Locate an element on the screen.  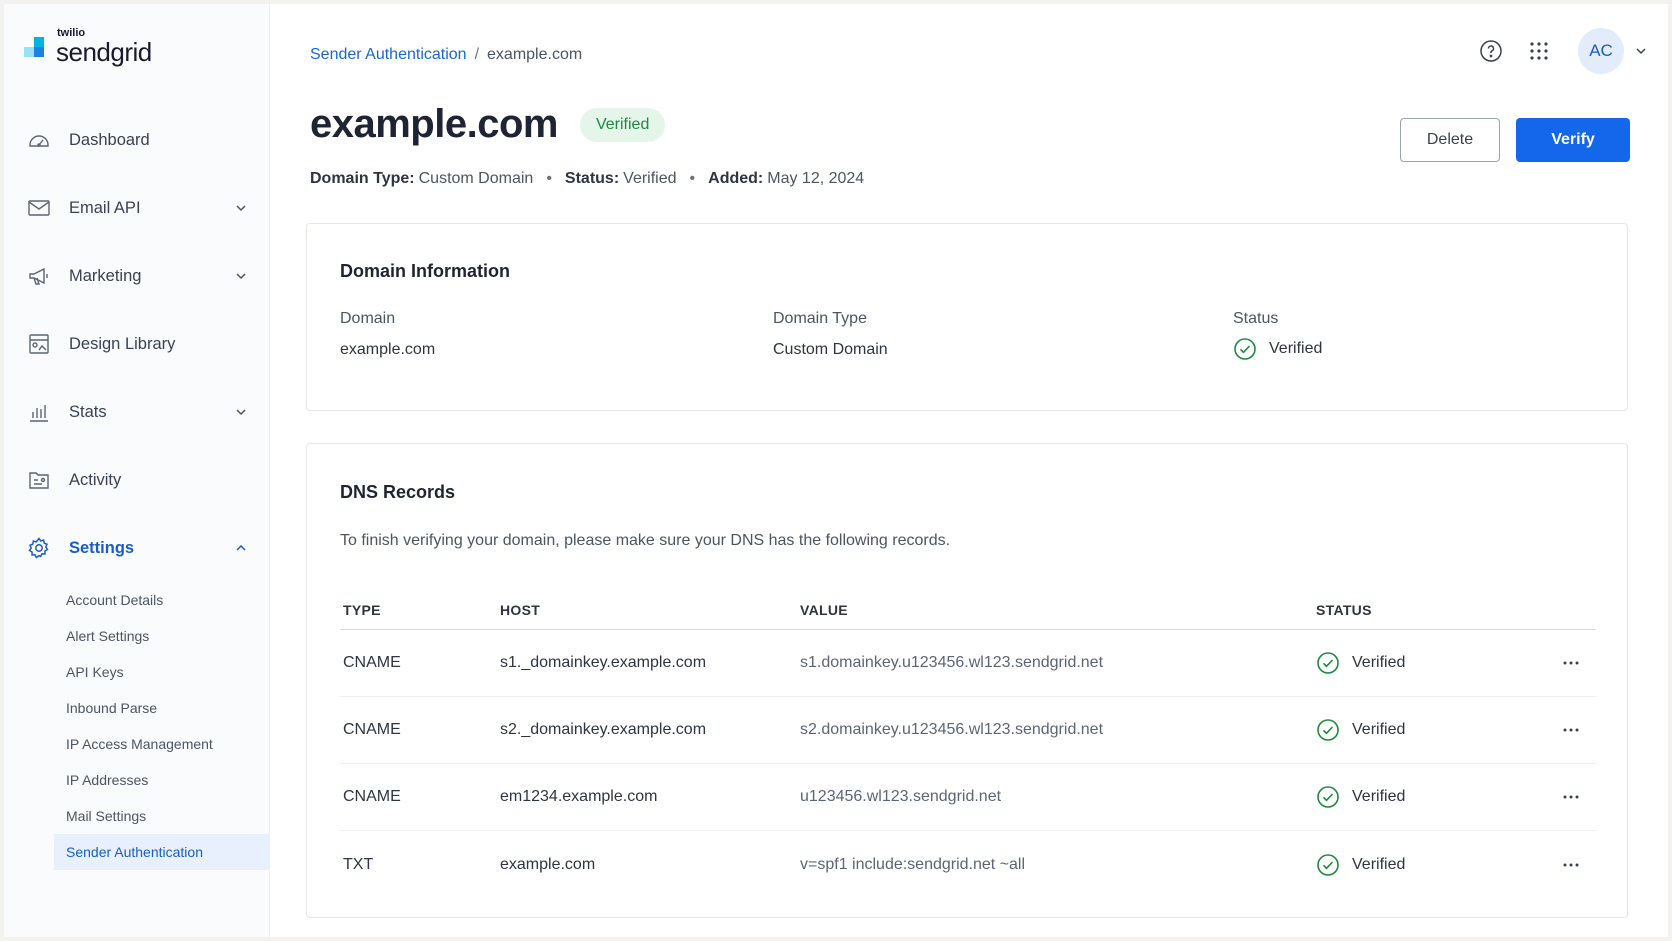
meta-added-value: May 12, 2024 is located at coordinates (816, 178).